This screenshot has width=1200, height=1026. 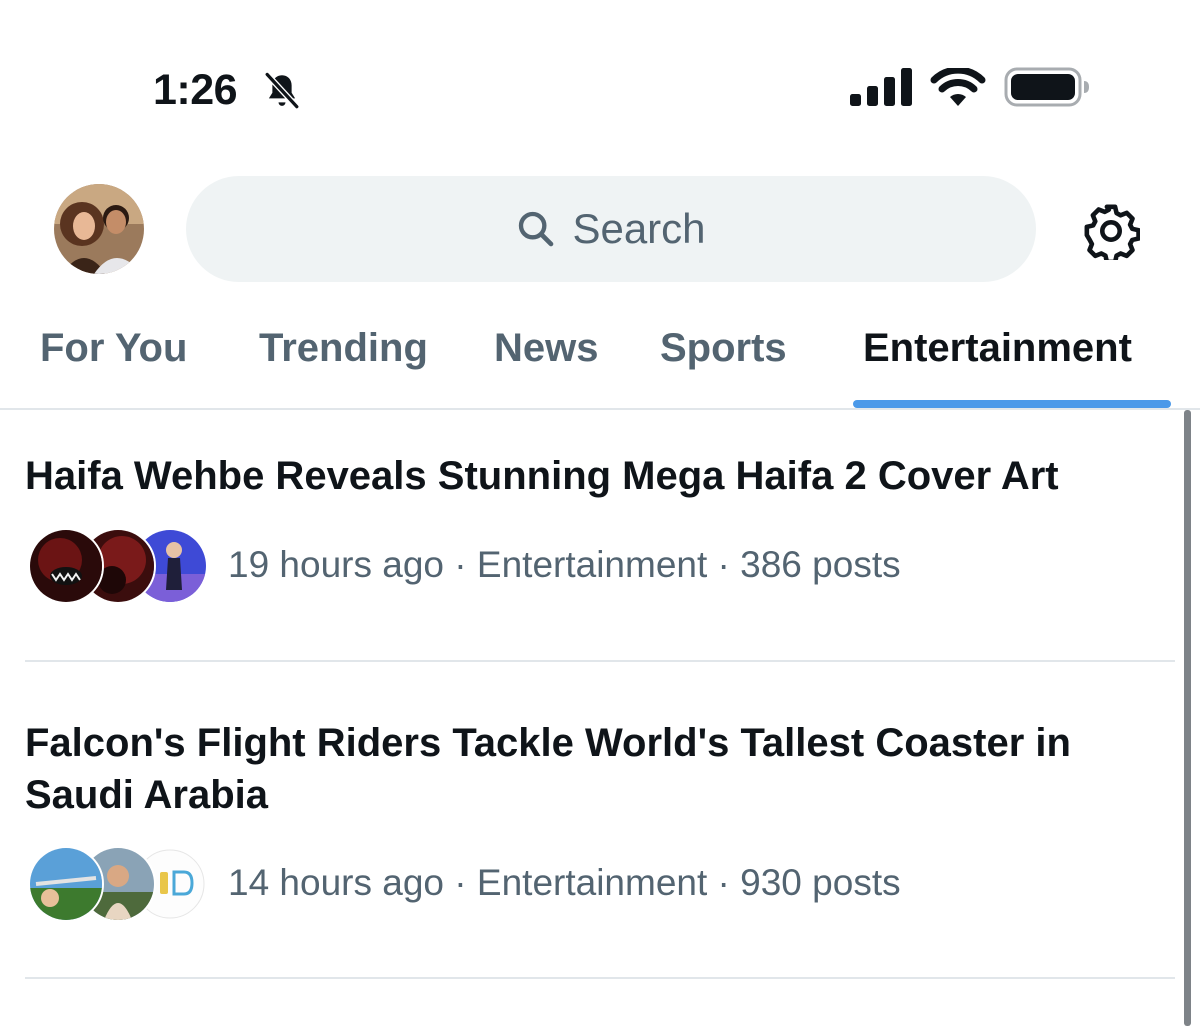 I want to click on status-time: 1:26, so click(x=195, y=90).